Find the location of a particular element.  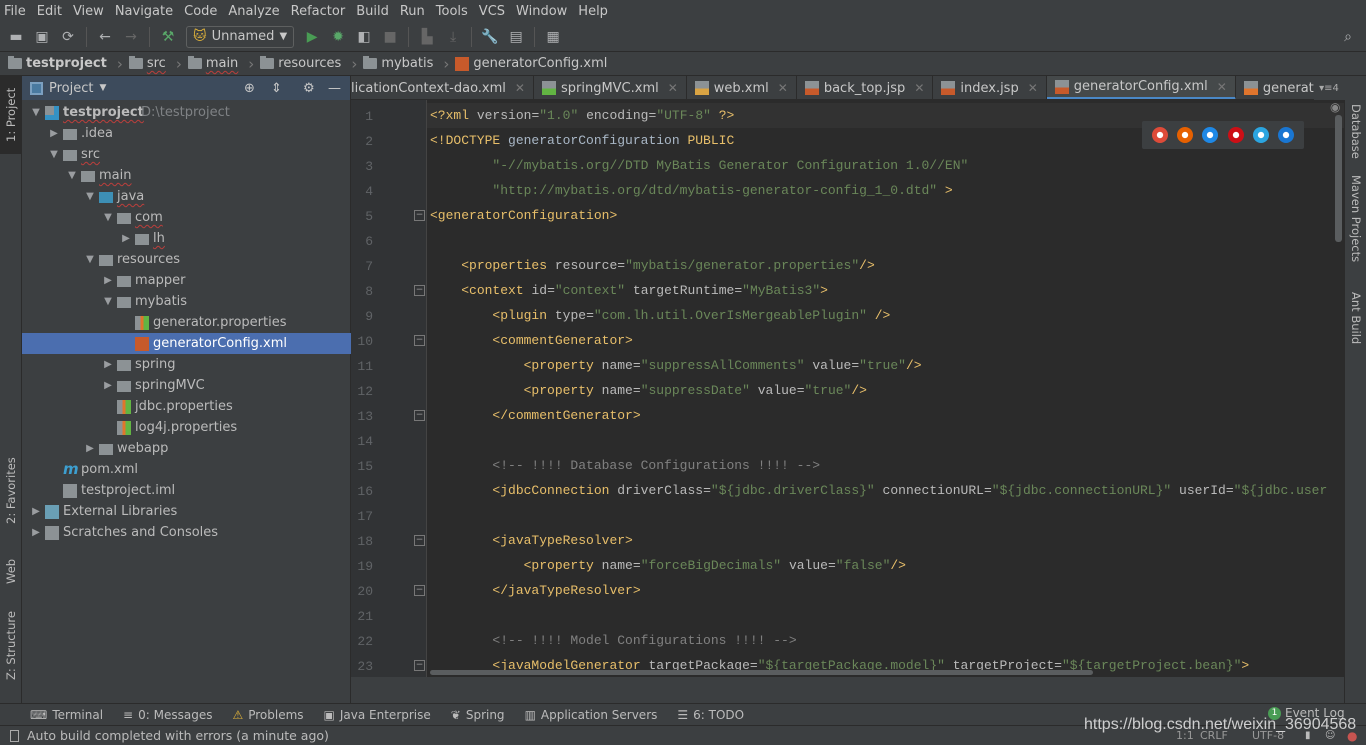

sdk-icon: ▦ is located at coordinates (553, 37).